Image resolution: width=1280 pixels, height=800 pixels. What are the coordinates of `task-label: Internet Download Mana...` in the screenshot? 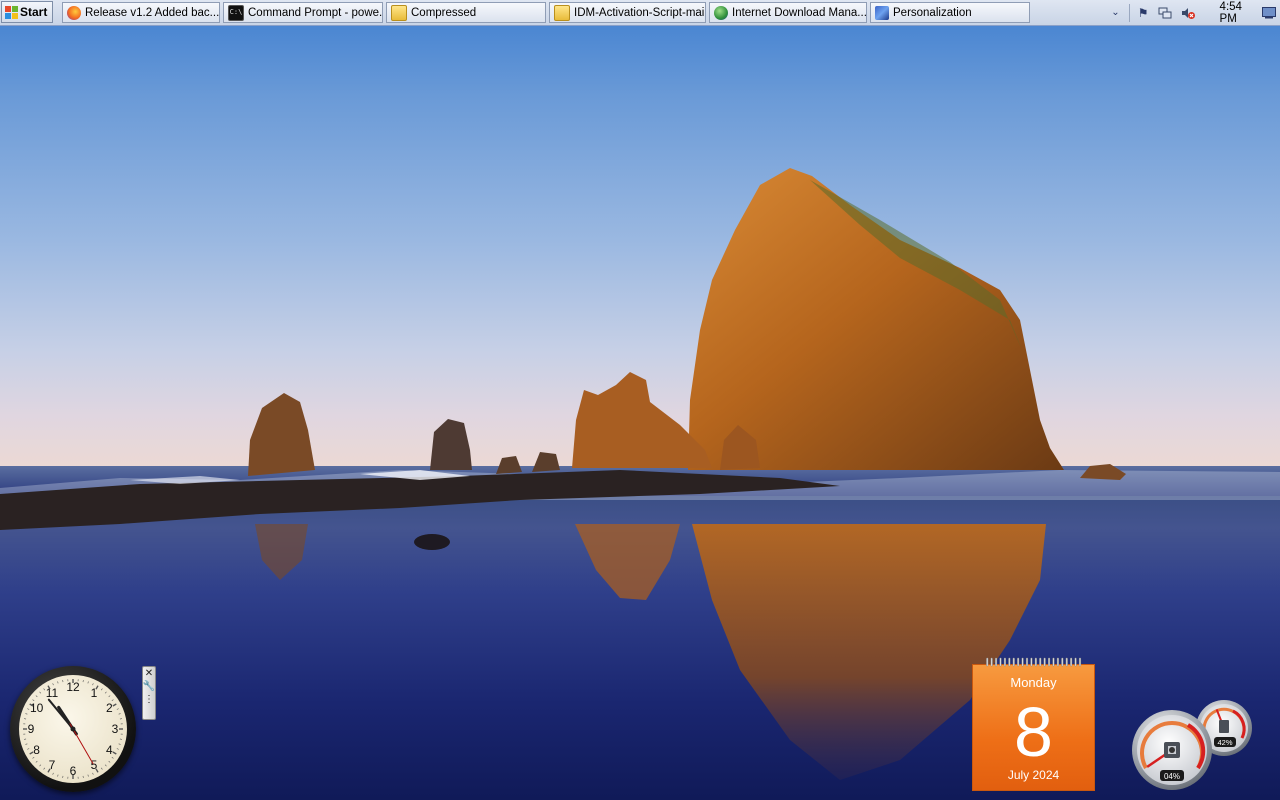 It's located at (799, 12).